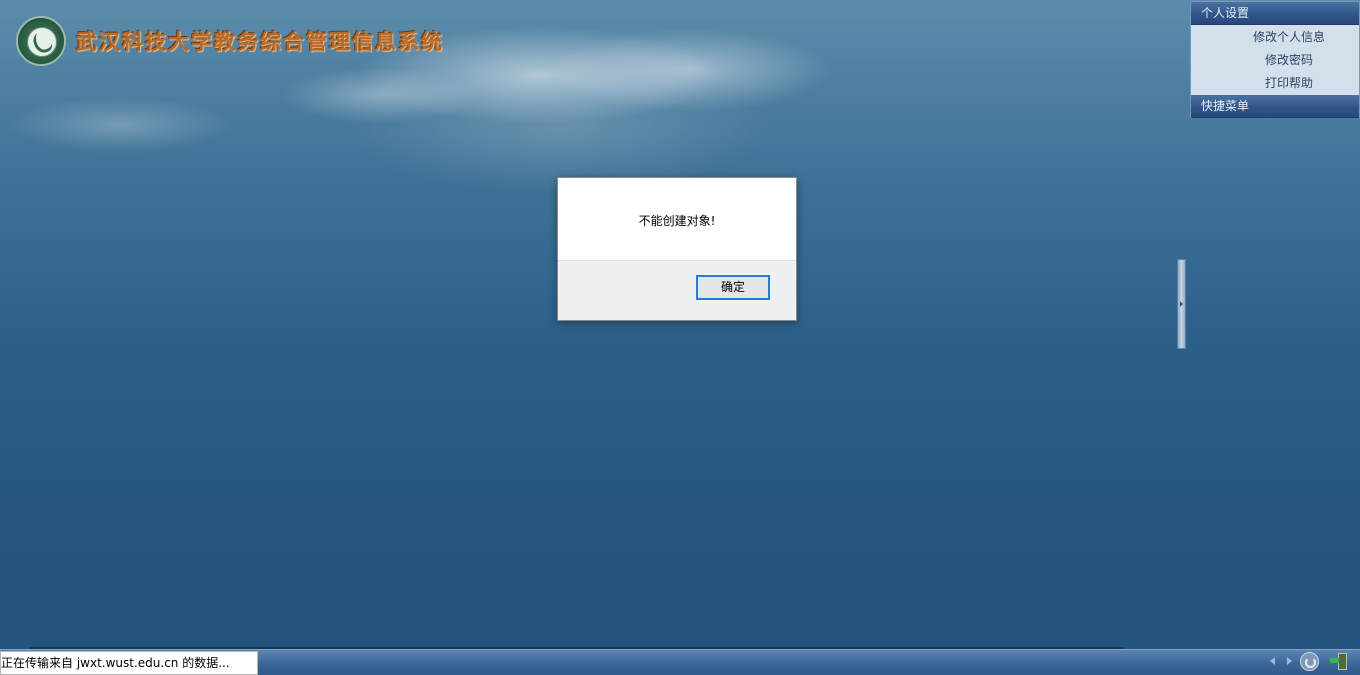 This screenshot has width=1360, height=675. I want to click on right-panel: 个人设置 修改个人信息 修改密码 打印帮助 快捷菜单, so click(1275, 59).